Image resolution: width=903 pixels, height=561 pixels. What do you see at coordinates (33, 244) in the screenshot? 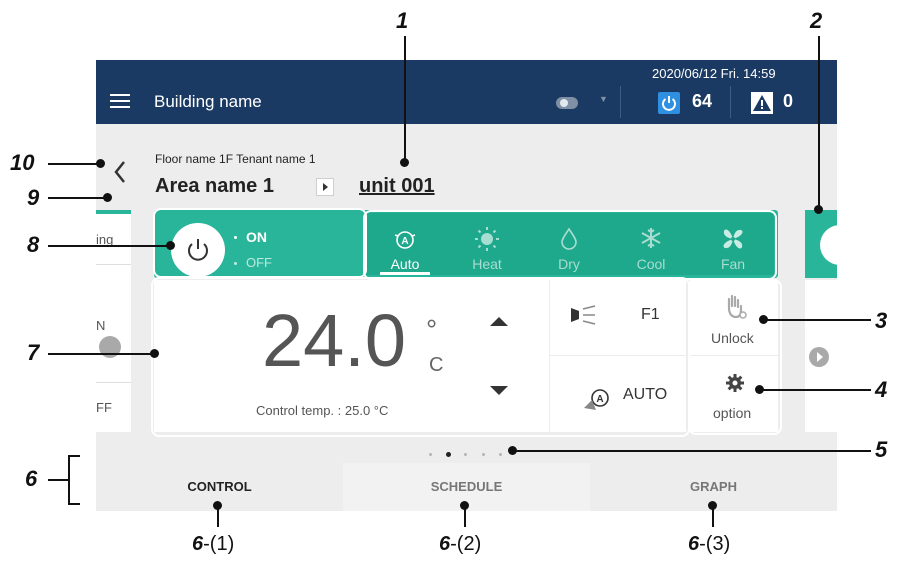
I see `callout-8: 8` at bounding box center [33, 244].